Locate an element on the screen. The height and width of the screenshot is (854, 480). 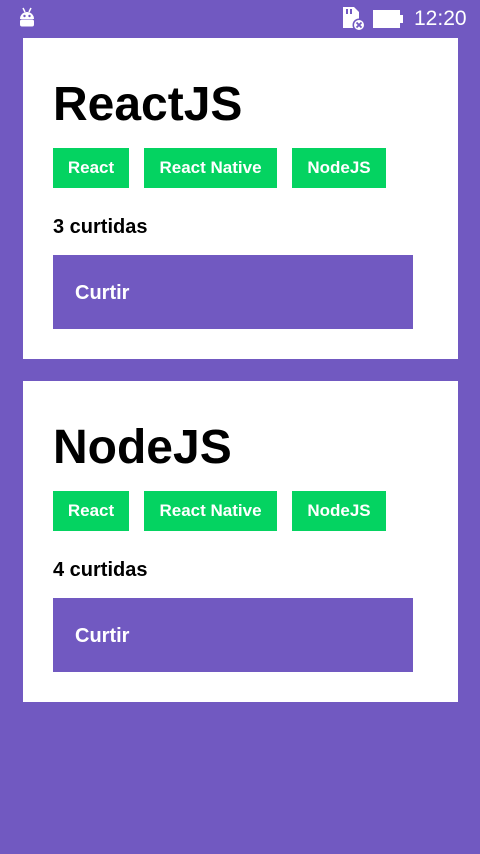
status-bar: 12:20 is located at coordinates (240, 19).